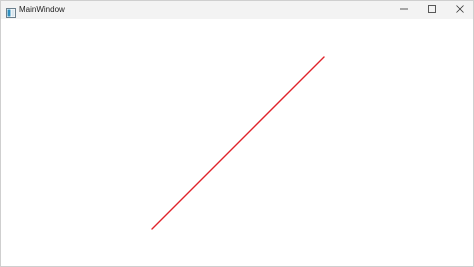  What do you see at coordinates (42, 9) in the screenshot?
I see `window-title: MainWindow` at bounding box center [42, 9].